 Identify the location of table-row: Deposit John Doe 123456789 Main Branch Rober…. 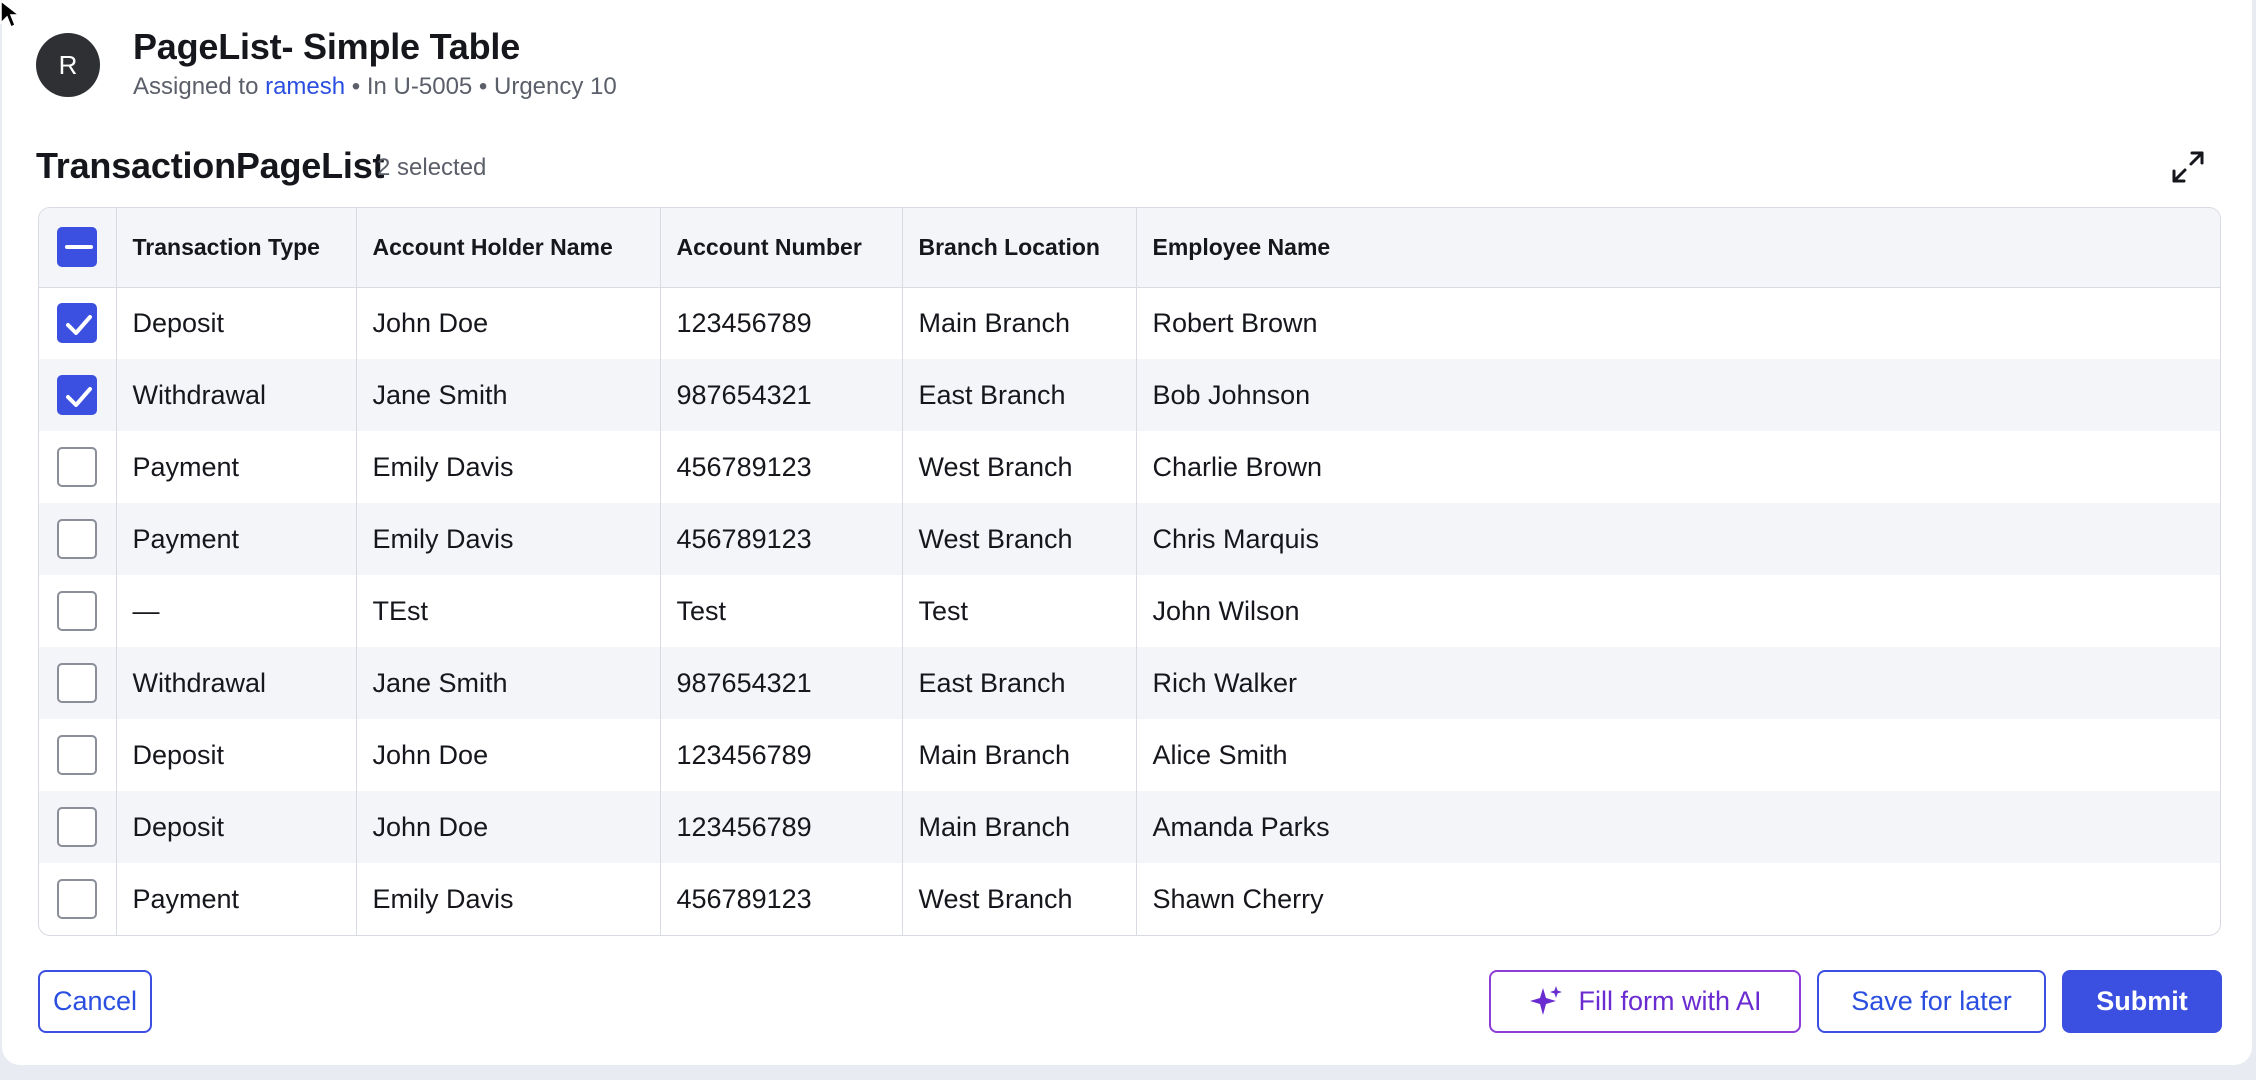
(1129, 323).